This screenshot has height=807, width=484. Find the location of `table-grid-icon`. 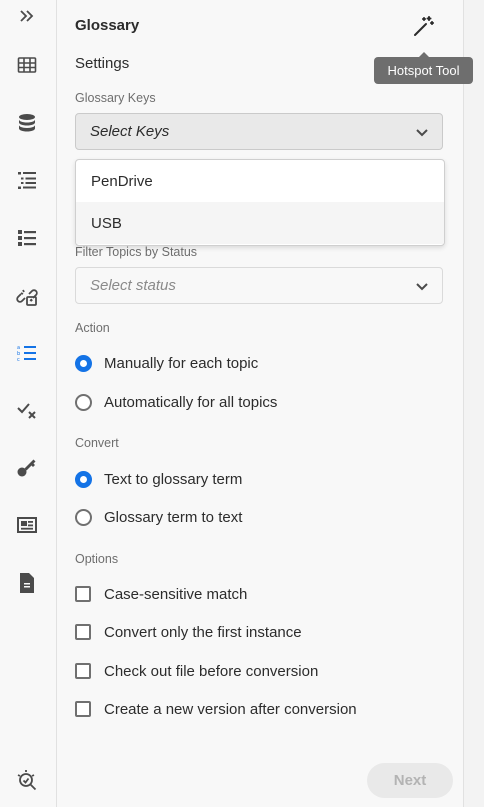

table-grid-icon is located at coordinates (27, 65).